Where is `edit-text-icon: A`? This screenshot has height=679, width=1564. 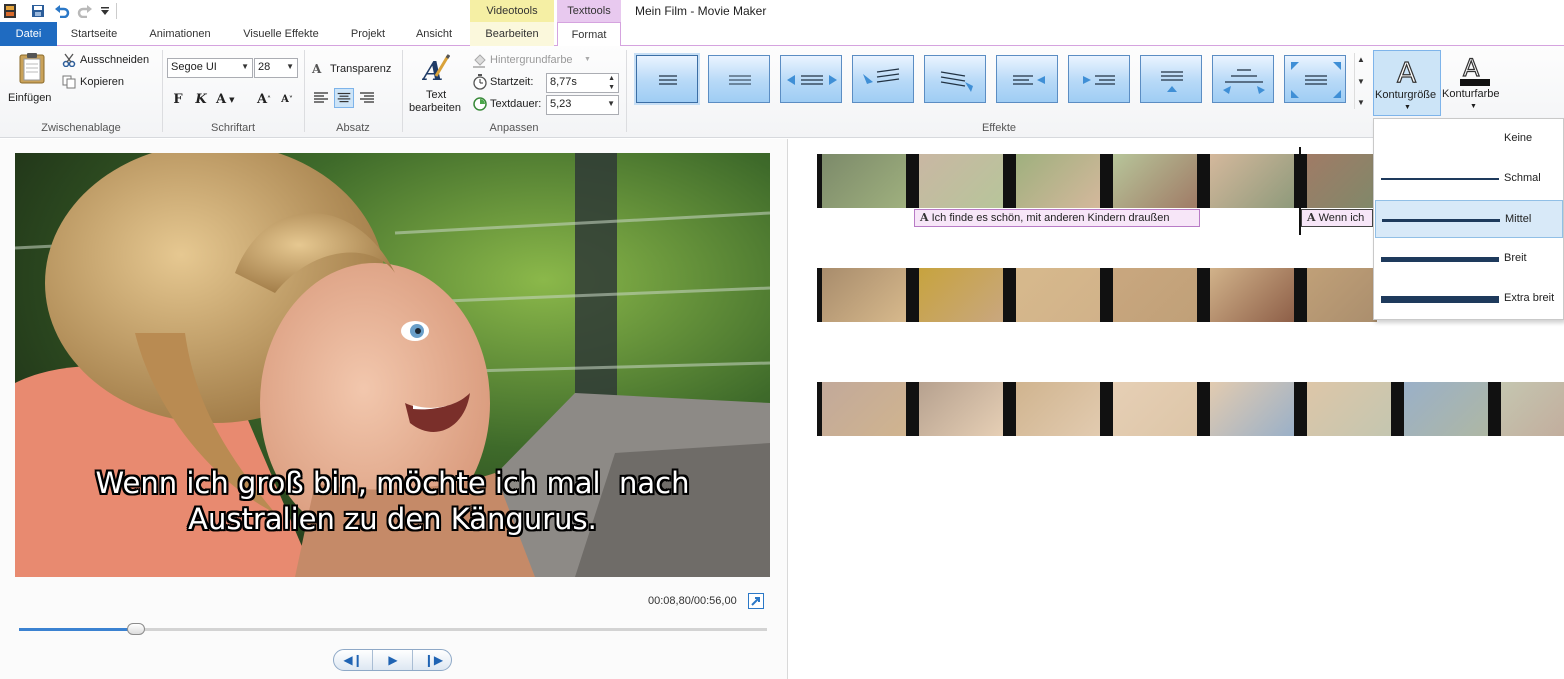
edit-text-icon: A is located at coordinates (436, 69).